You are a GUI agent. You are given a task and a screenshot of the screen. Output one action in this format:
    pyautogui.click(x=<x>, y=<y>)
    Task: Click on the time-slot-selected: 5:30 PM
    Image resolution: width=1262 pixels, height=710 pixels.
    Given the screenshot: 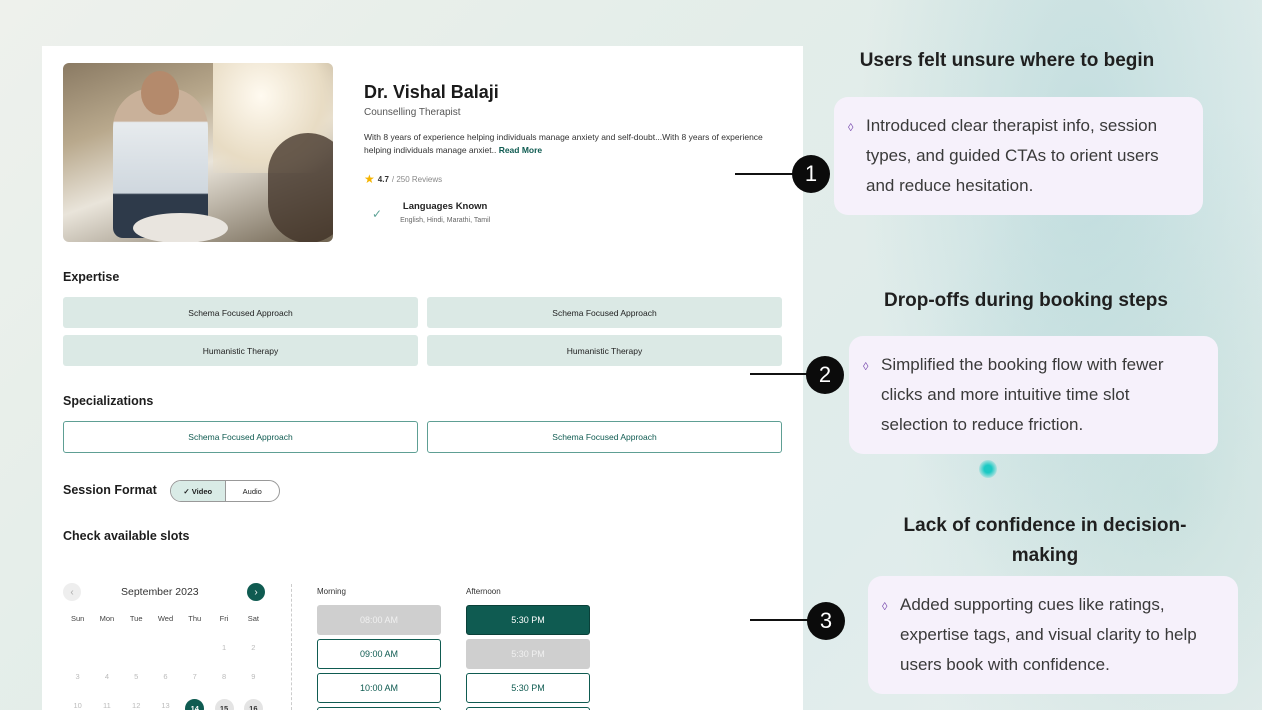 What is the action you would take?
    pyautogui.click(x=528, y=620)
    